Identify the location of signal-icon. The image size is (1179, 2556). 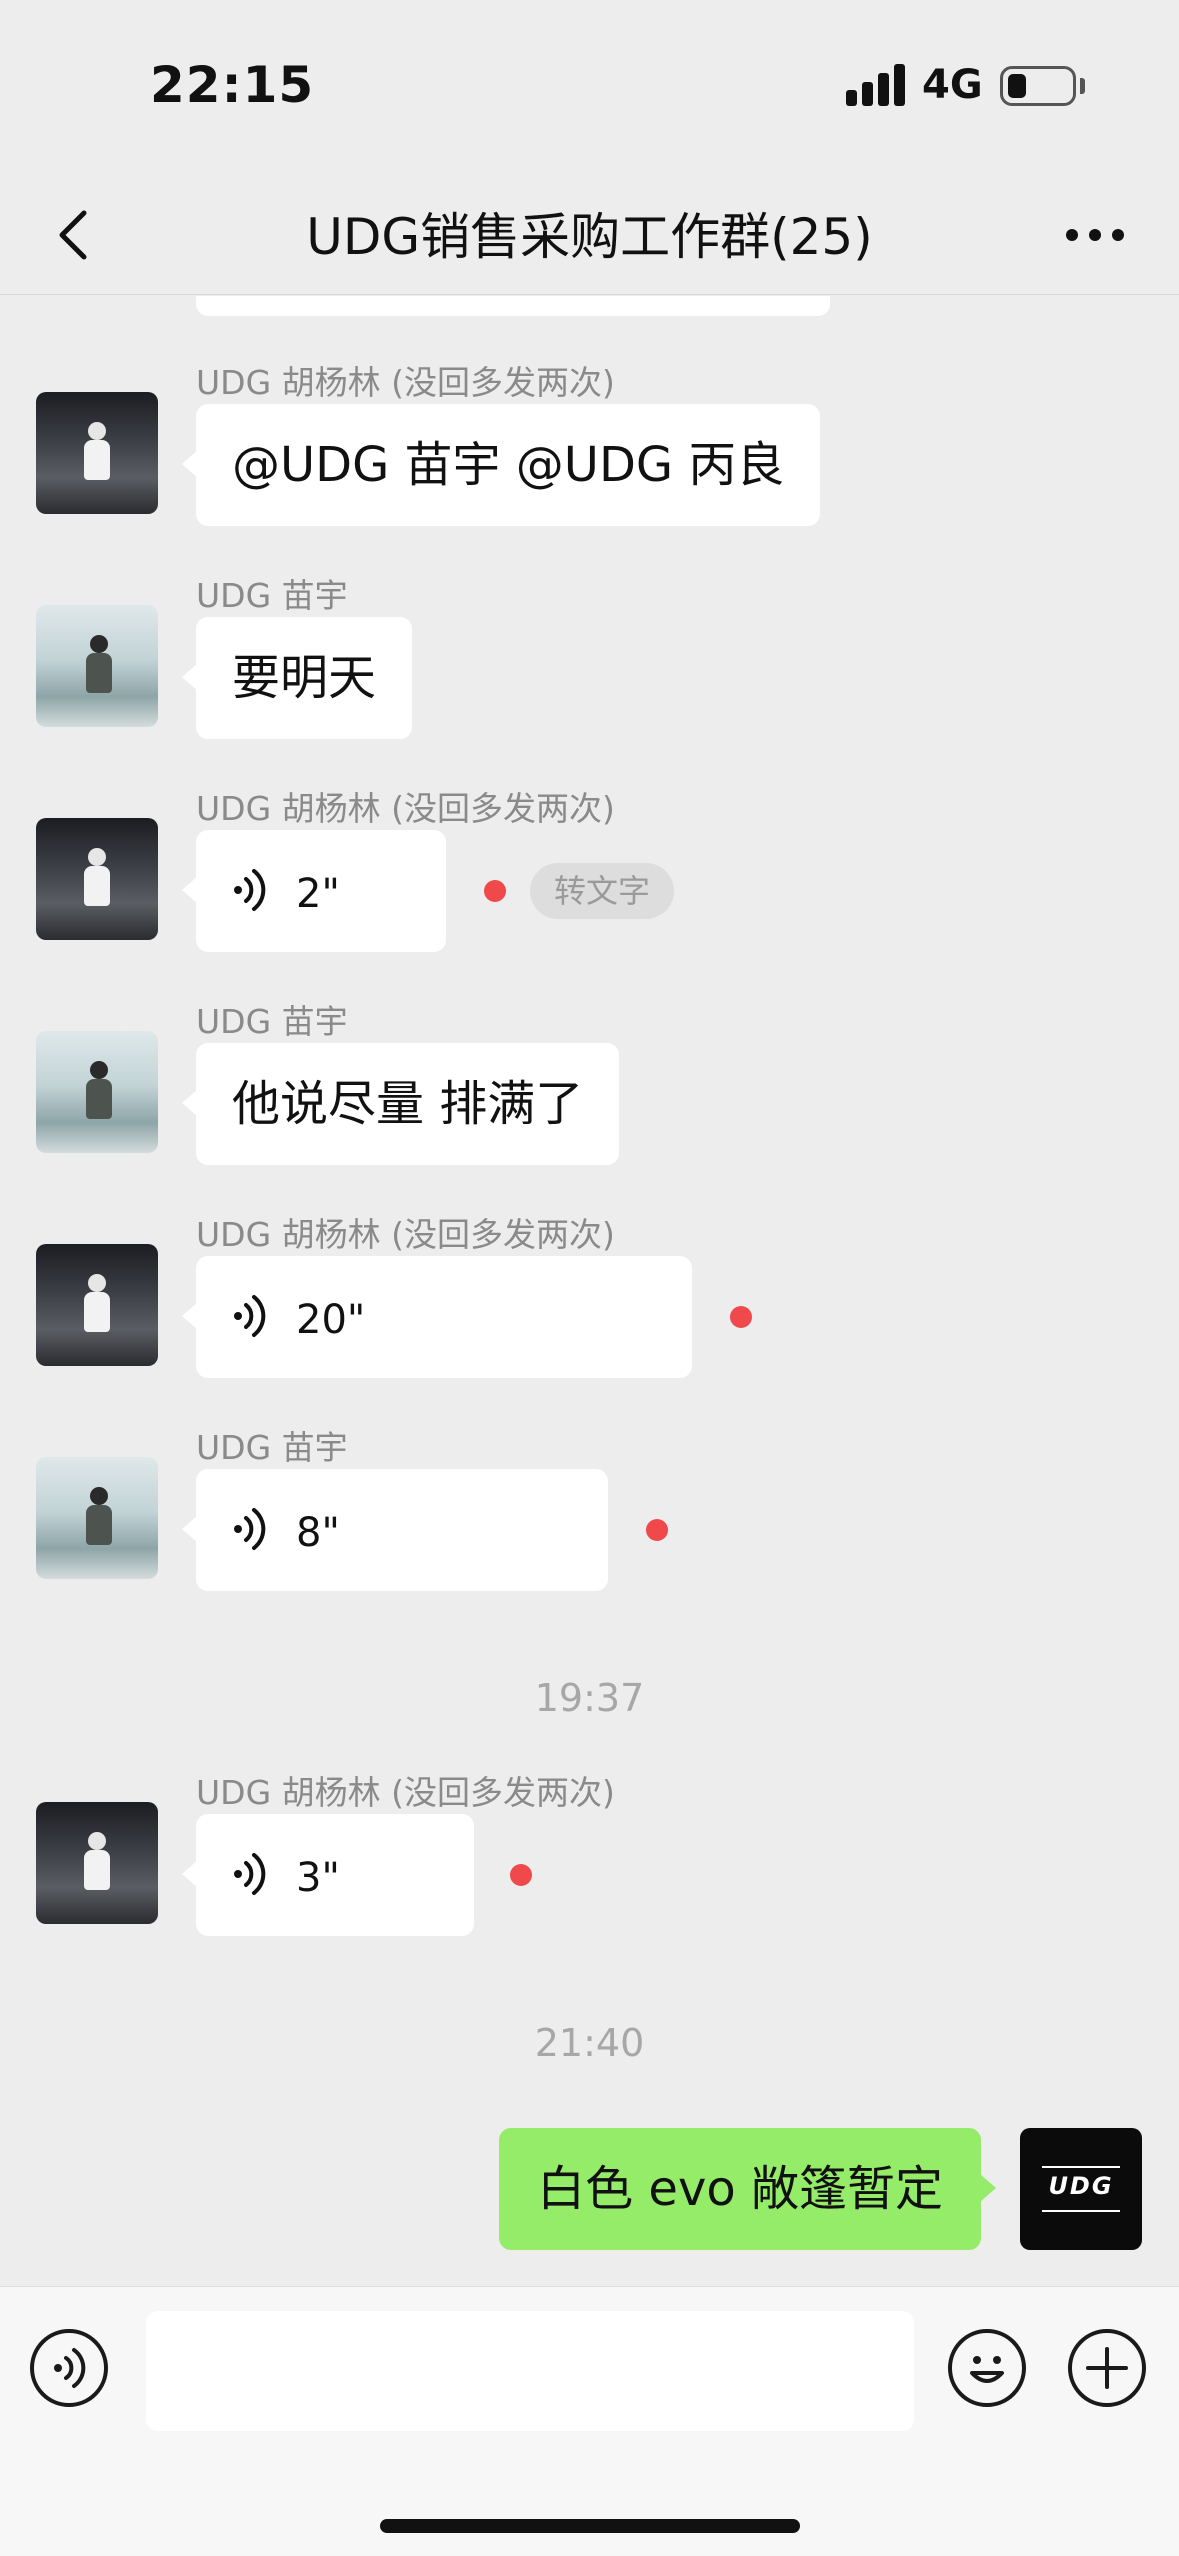
(876, 85).